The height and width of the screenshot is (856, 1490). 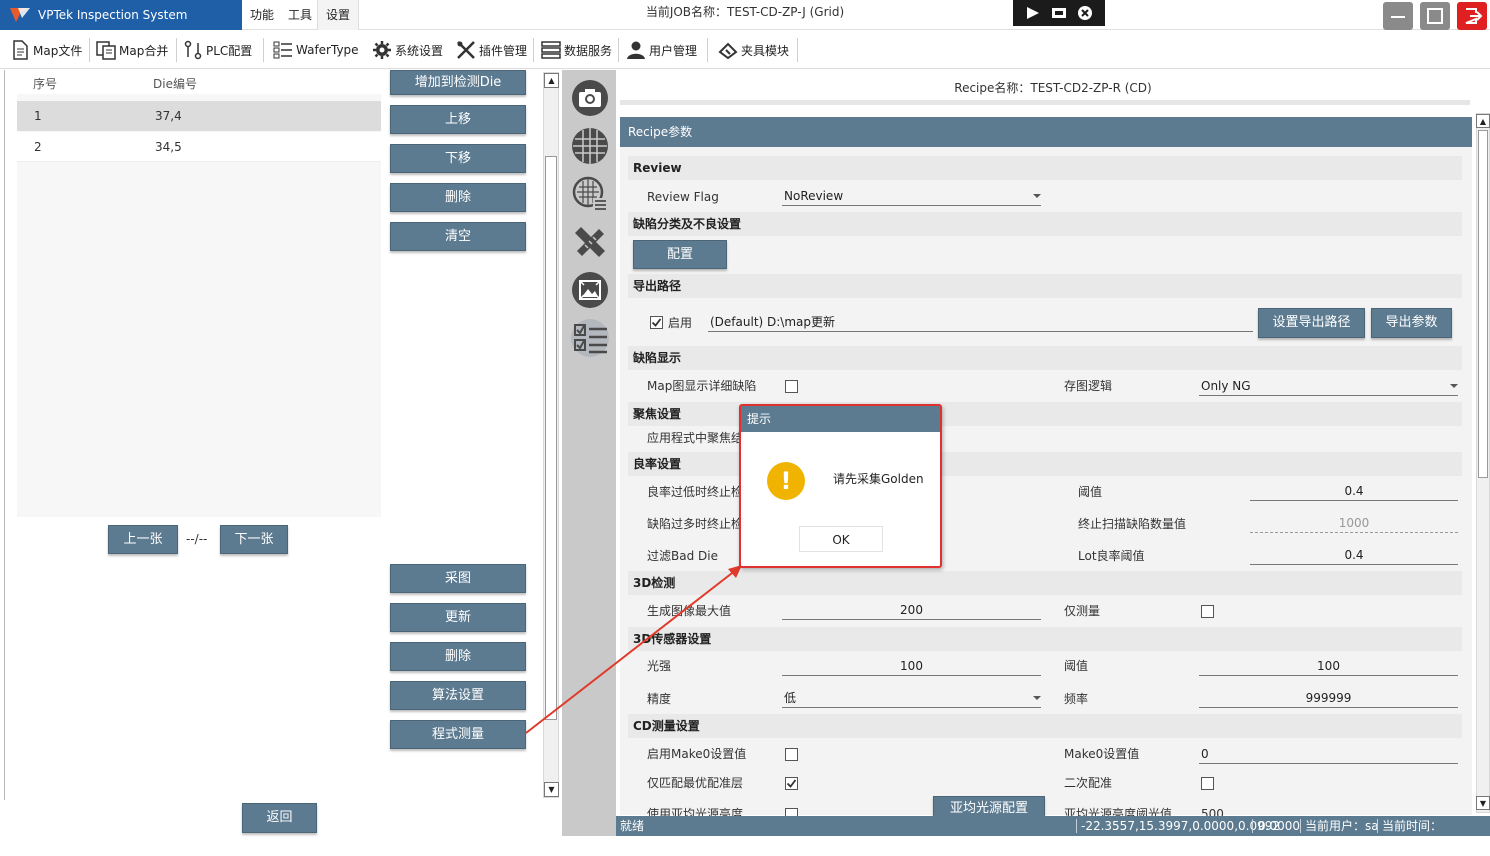 I want to click on warning-icon: !, so click(x=786, y=481).